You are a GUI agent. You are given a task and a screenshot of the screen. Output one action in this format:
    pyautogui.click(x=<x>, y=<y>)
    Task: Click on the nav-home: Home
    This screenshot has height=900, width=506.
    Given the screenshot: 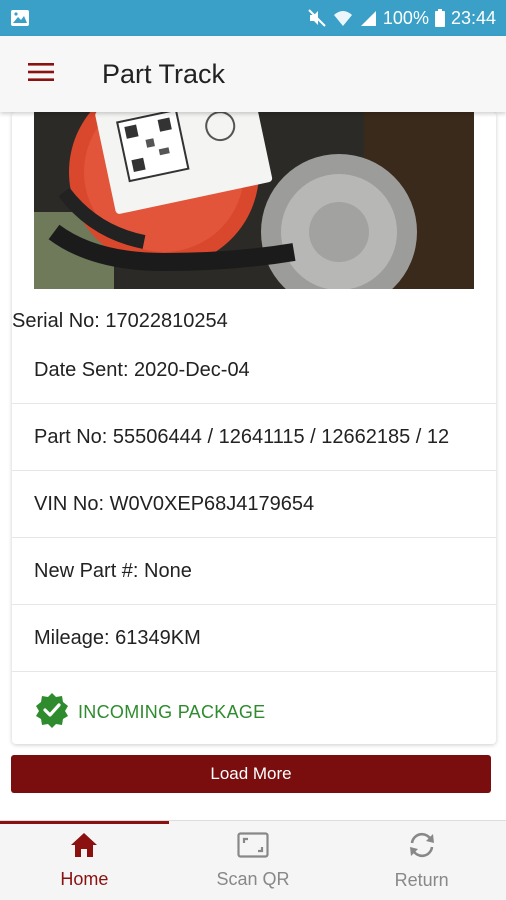 What is the action you would take?
    pyautogui.click(x=84, y=860)
    